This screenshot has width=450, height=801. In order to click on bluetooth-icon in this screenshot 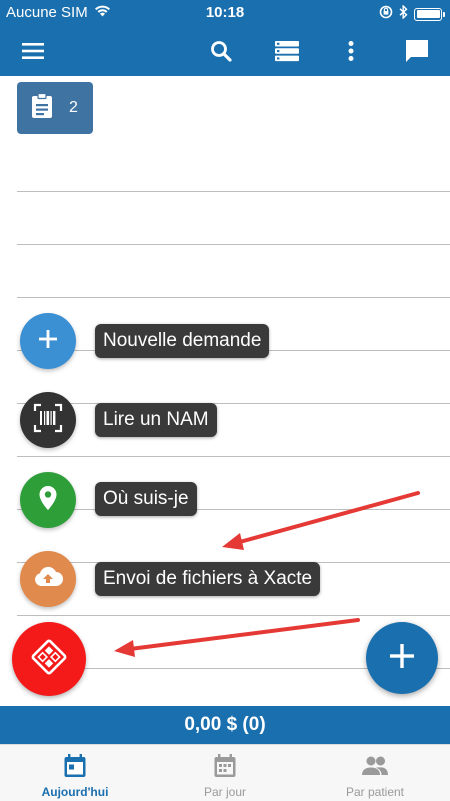, I will do `click(403, 13)`.